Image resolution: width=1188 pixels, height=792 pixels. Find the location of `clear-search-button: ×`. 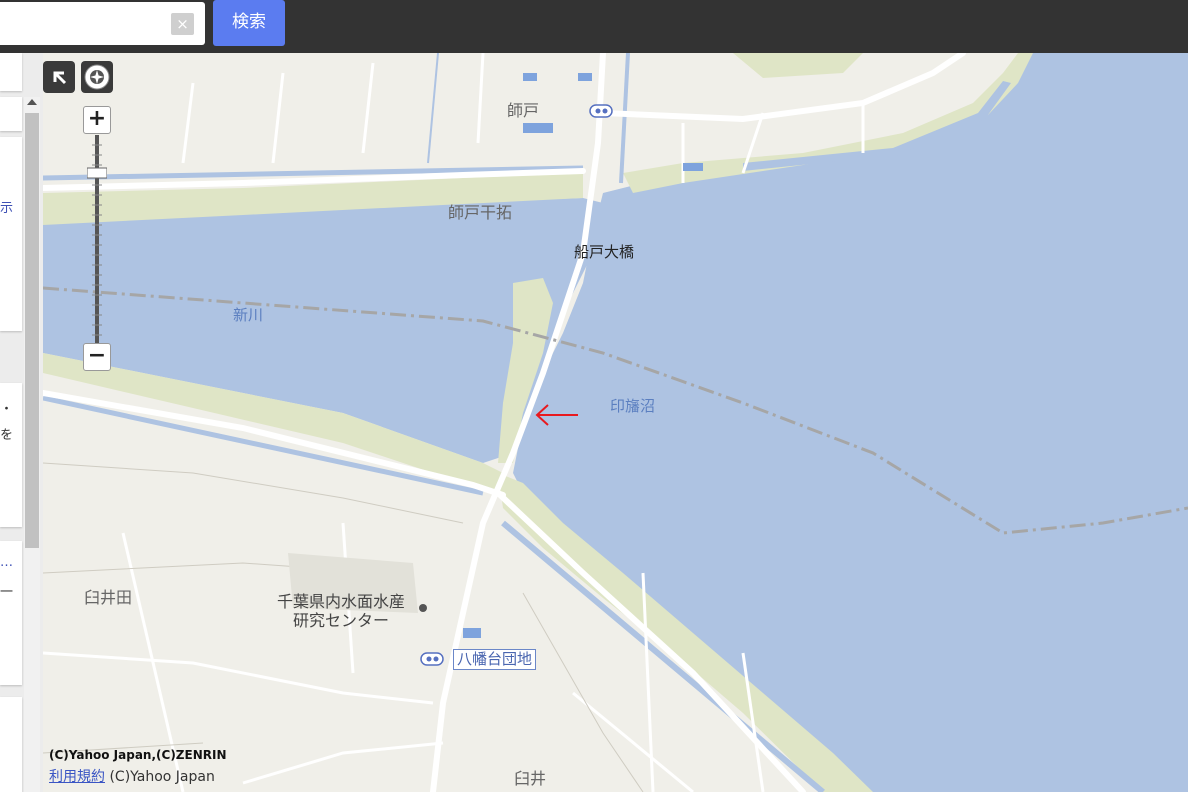

clear-search-button: × is located at coordinates (182, 24).